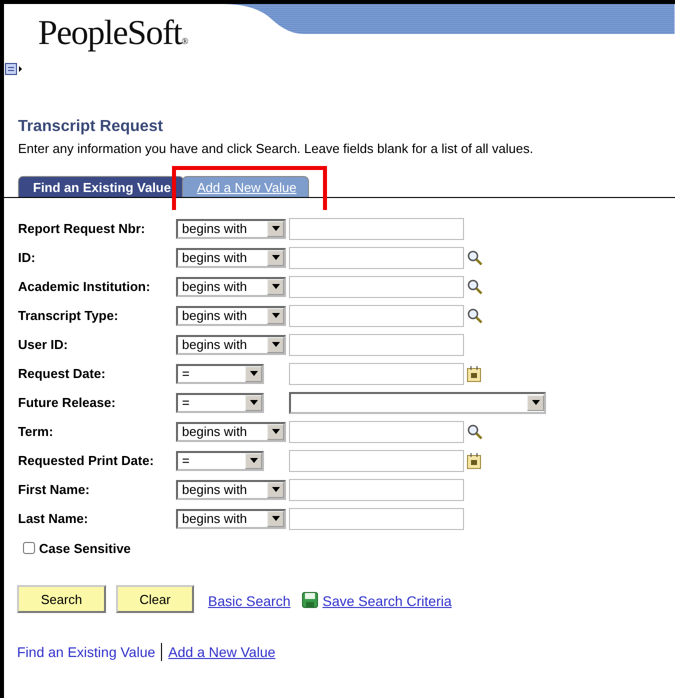 The width and height of the screenshot is (675, 698). What do you see at coordinates (82, 228) in the screenshot?
I see `field-label: Report Request Nbr:` at bounding box center [82, 228].